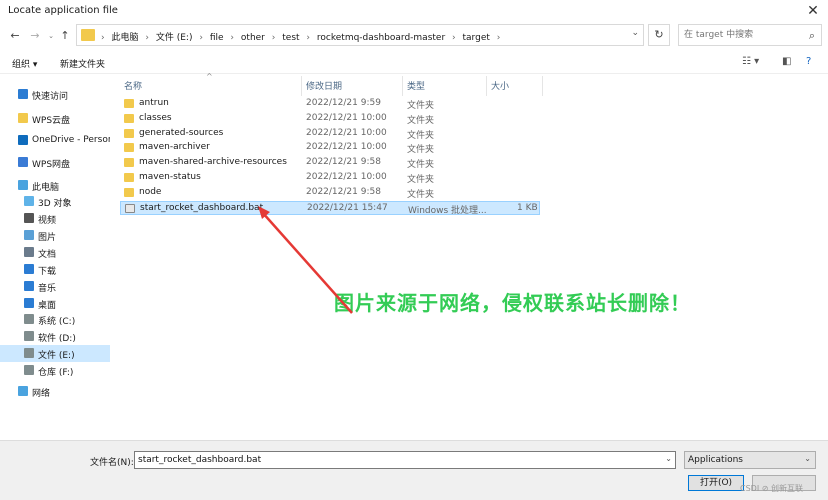 This screenshot has width=828, height=500. What do you see at coordinates (324, 85) in the screenshot?
I see `column-header-date: 修改日期` at bounding box center [324, 85].